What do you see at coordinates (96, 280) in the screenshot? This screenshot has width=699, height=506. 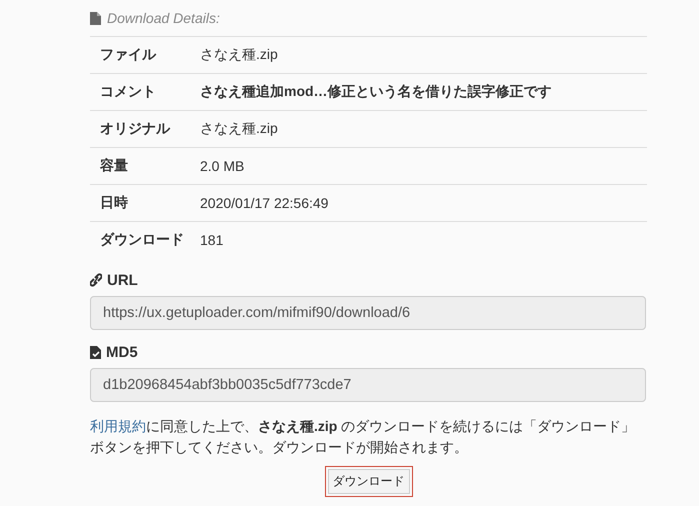 I see `link-icon` at bounding box center [96, 280].